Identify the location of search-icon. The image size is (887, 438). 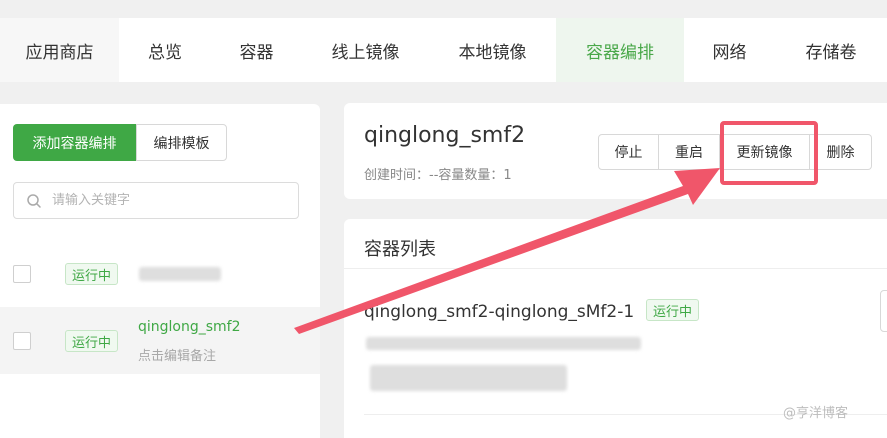
(35, 201).